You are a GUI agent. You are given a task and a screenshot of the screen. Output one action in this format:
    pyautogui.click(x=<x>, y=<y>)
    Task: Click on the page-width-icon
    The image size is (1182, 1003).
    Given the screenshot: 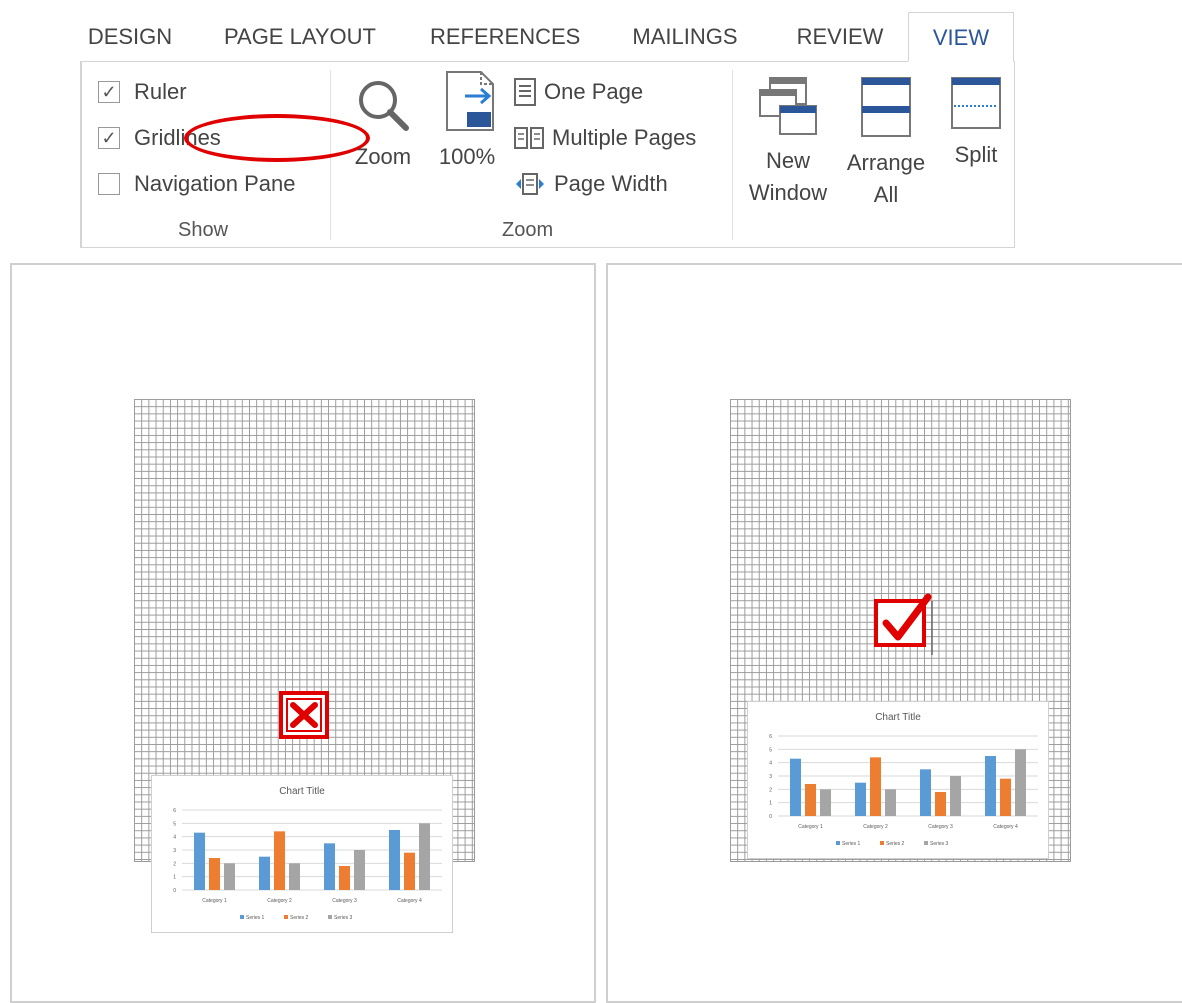 What is the action you would take?
    pyautogui.click(x=530, y=184)
    